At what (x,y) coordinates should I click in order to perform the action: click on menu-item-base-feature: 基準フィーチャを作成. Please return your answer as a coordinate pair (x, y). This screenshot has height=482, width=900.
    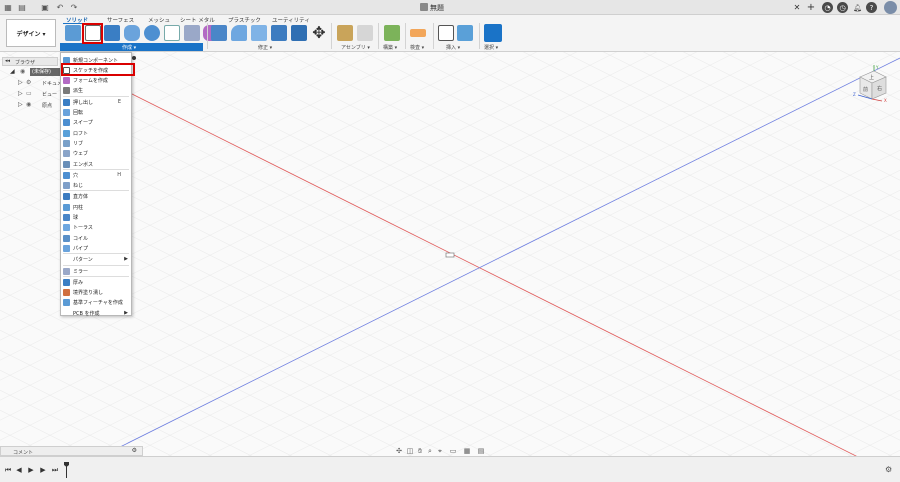
    Looking at the image, I should click on (96, 303).